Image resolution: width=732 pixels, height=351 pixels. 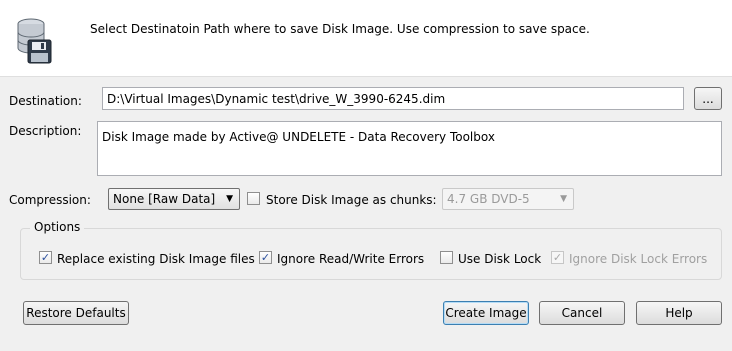 What do you see at coordinates (164, 199) in the screenshot?
I see `compression-selected-value: None [Raw Data]` at bounding box center [164, 199].